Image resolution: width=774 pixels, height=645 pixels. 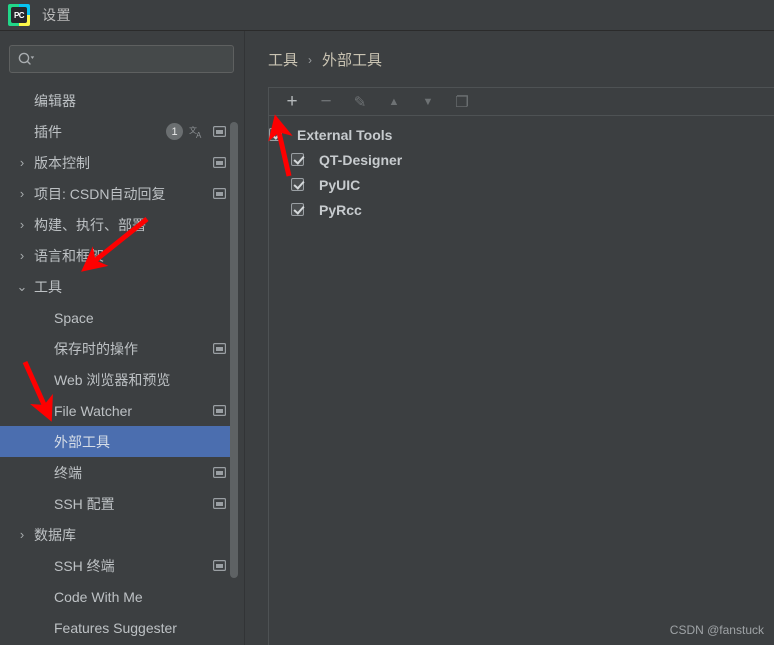 I want to click on sidebar-item-3: › 项目: CSDN自动回复, so click(x=118, y=193).